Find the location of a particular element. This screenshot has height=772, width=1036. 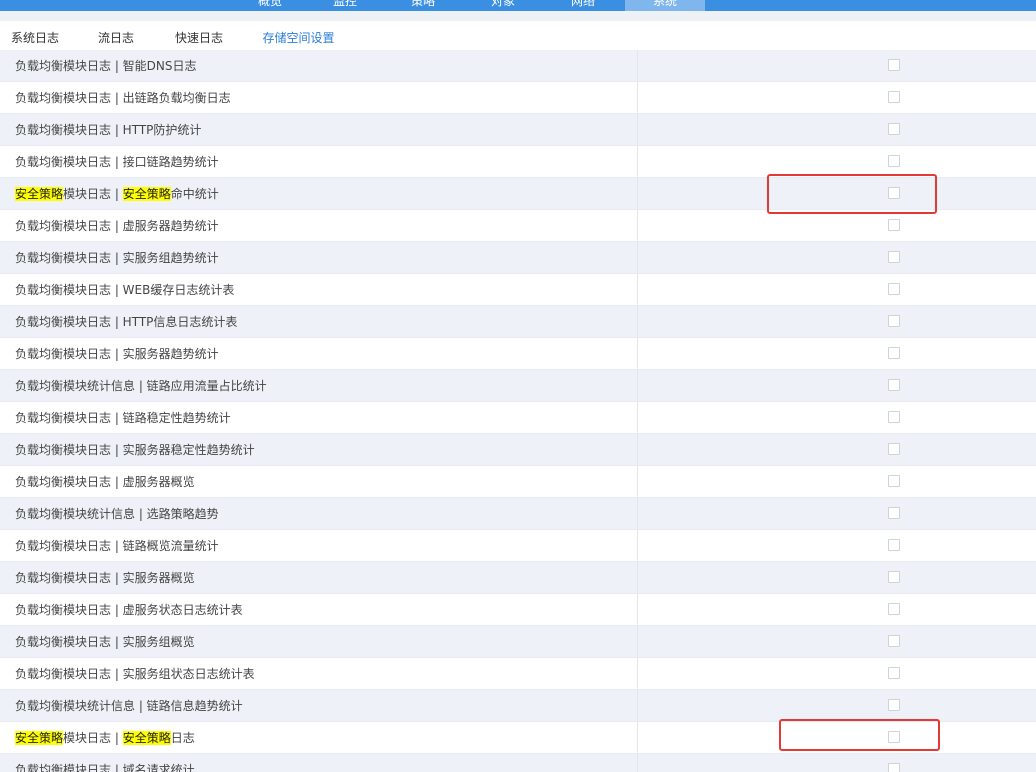

label-text: 负载均衡模块日志 | 智能DNS日志 is located at coordinates (106, 66).